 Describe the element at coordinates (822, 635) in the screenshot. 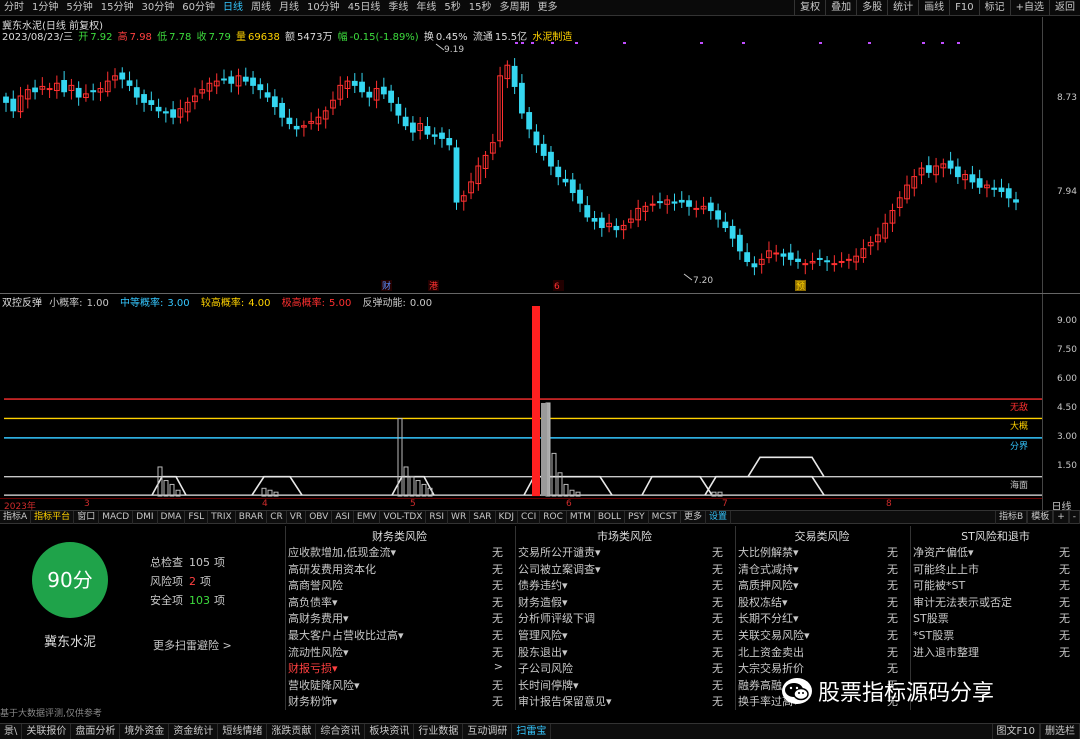

I see `risk-item: 关联交易风险▾ 无` at that location.